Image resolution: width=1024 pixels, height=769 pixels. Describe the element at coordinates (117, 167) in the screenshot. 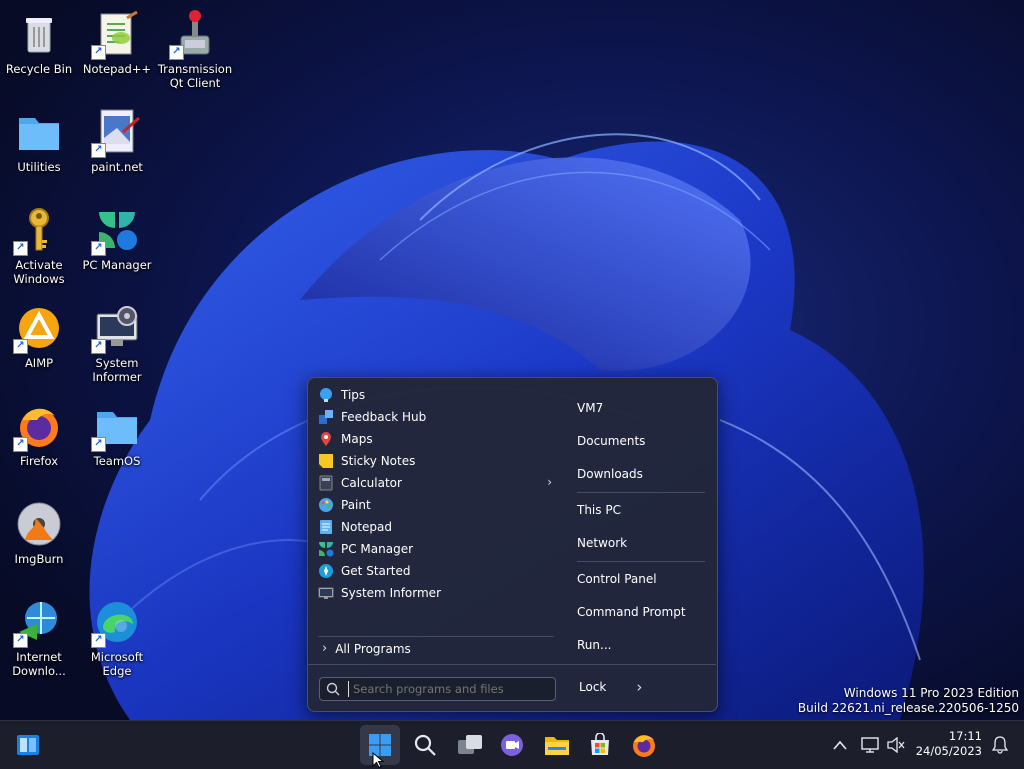

I see `desktop-icon-label: paint.net` at that location.